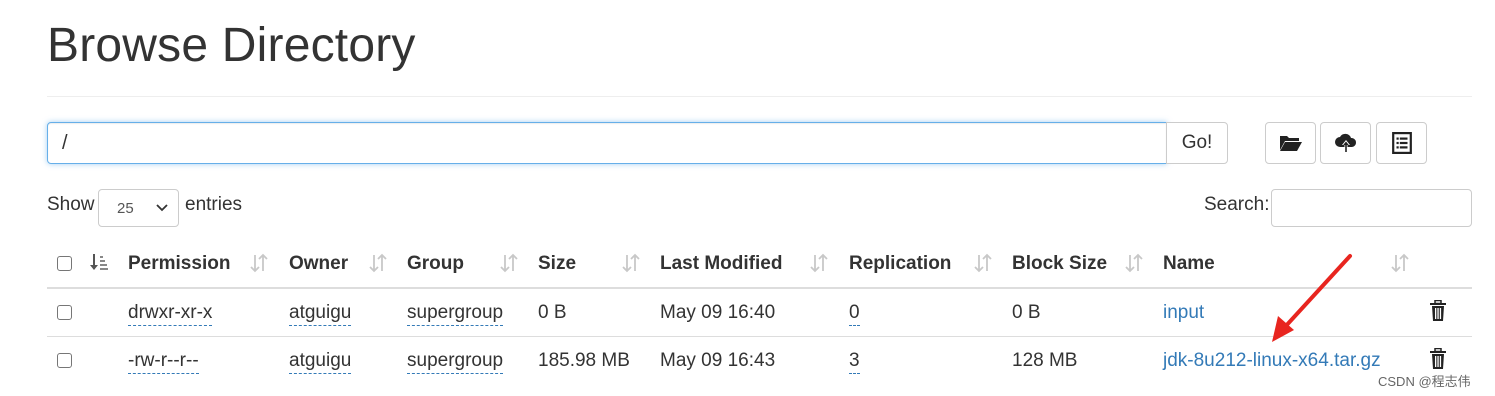 The height and width of the screenshot is (396, 1495). I want to click on size-cell: 0 B, so click(552, 312).